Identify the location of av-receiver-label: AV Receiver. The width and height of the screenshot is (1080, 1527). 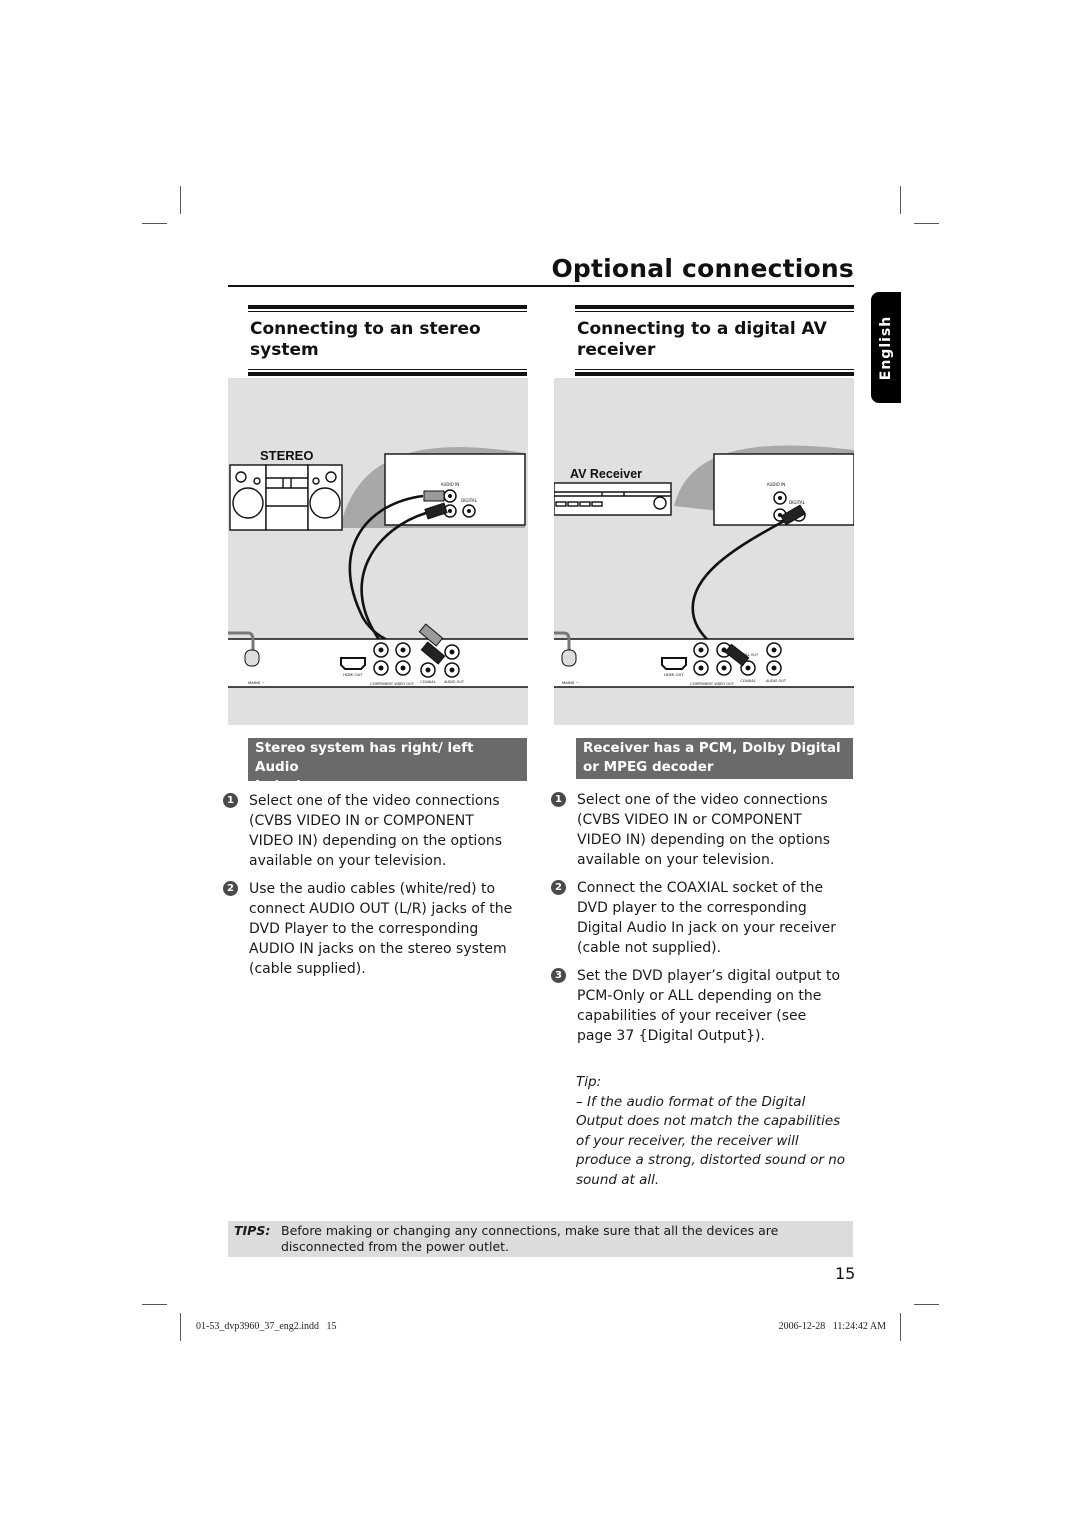
(606, 474).